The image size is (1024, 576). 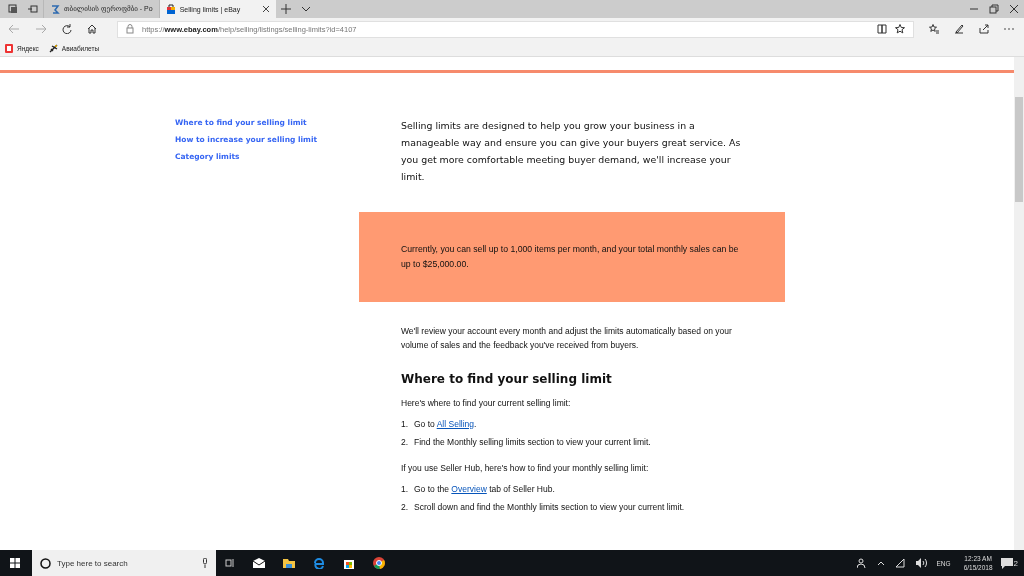 What do you see at coordinates (920, 563) in the screenshot?
I see `speaker-icon` at bounding box center [920, 563].